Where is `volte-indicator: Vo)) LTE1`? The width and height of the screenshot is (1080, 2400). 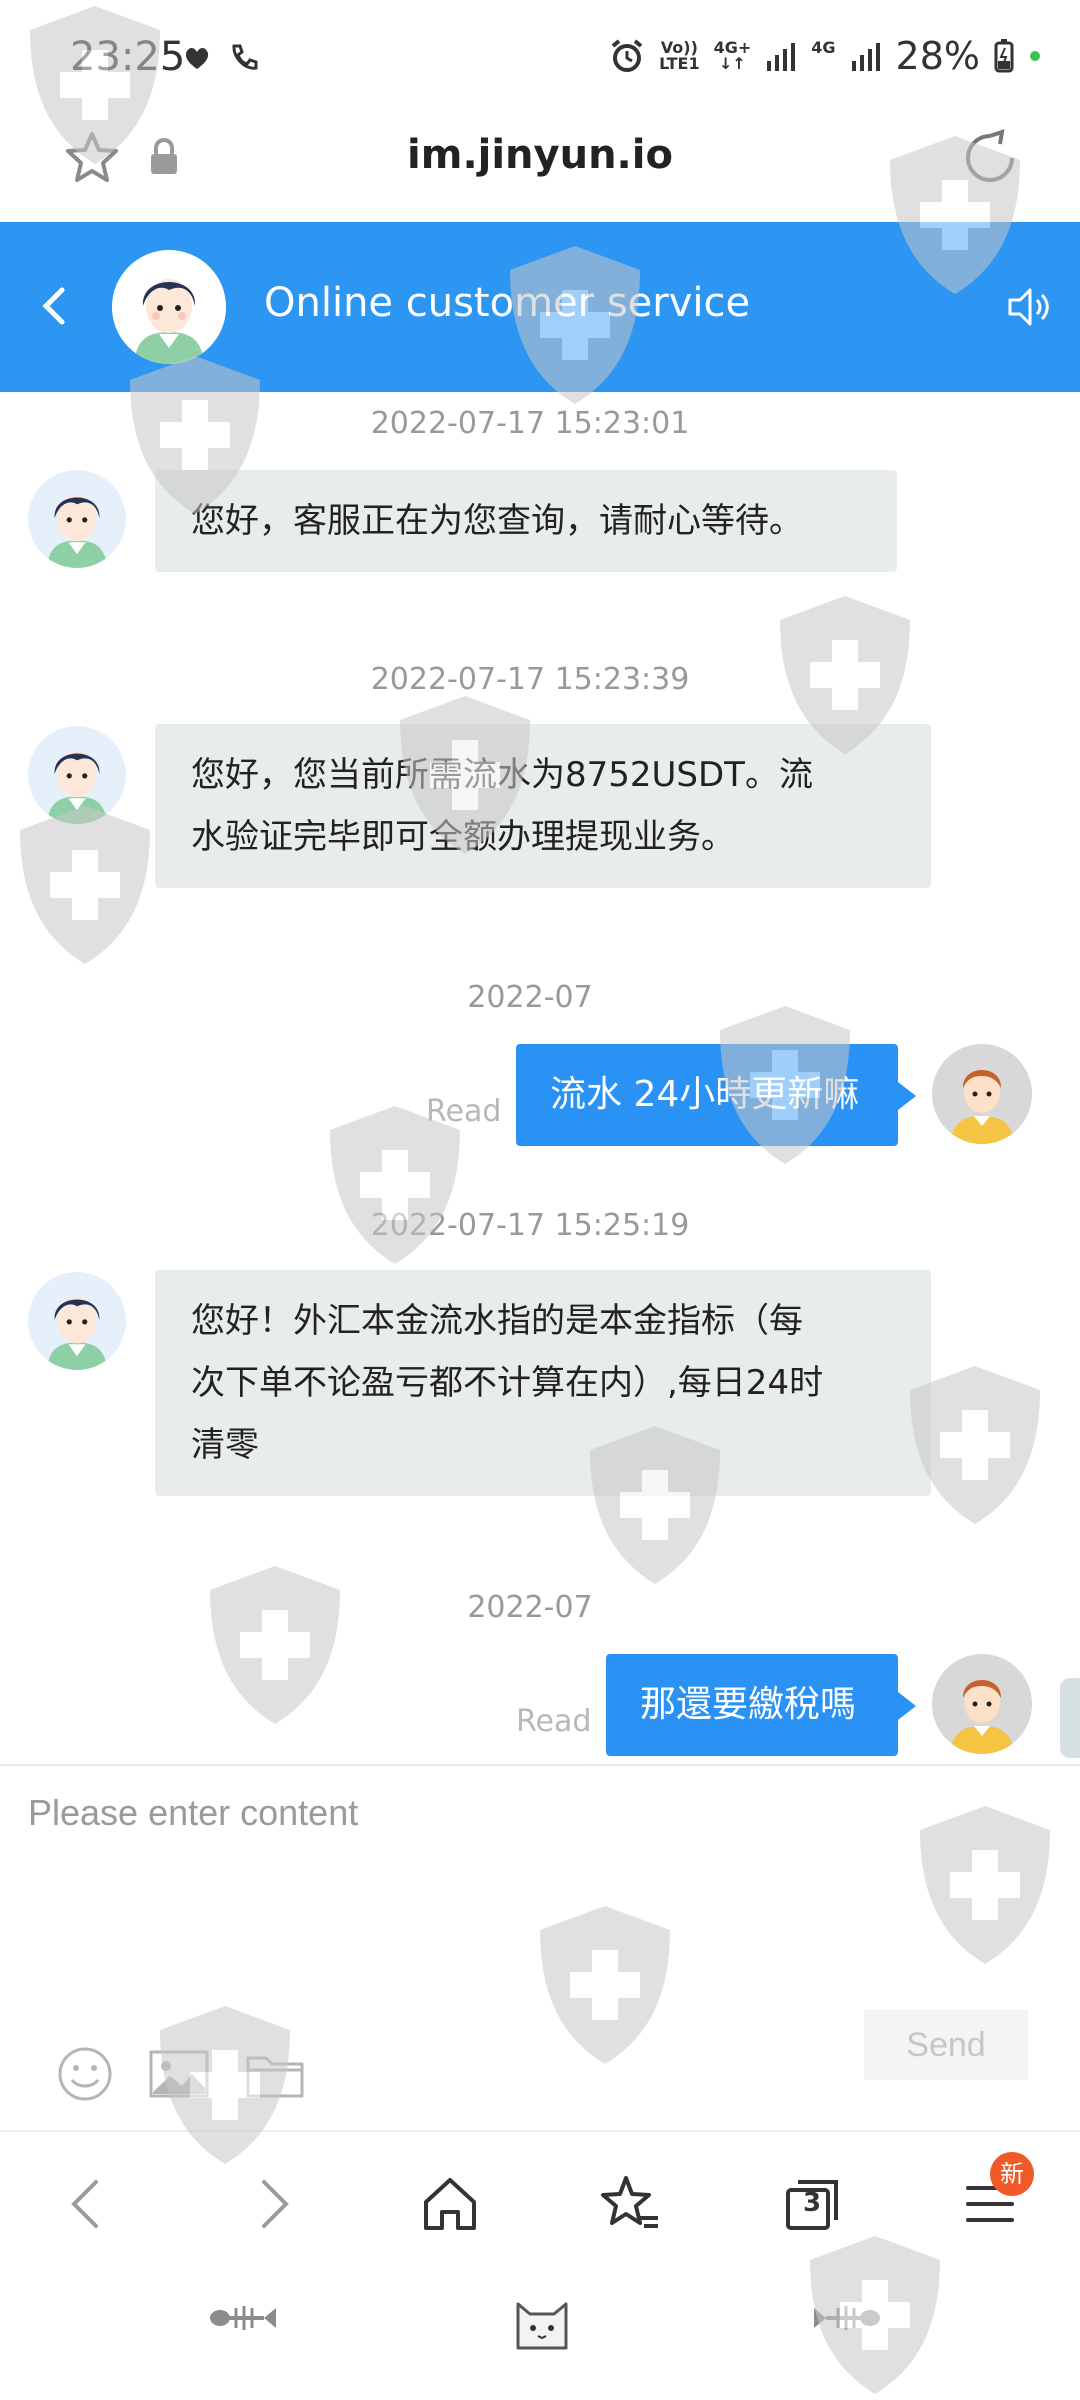 volte-indicator: Vo)) LTE1 is located at coordinates (679, 56).